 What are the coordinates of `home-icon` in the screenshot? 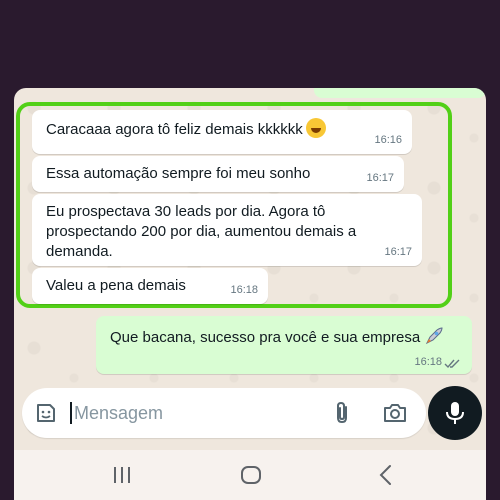 It's located at (251, 475).